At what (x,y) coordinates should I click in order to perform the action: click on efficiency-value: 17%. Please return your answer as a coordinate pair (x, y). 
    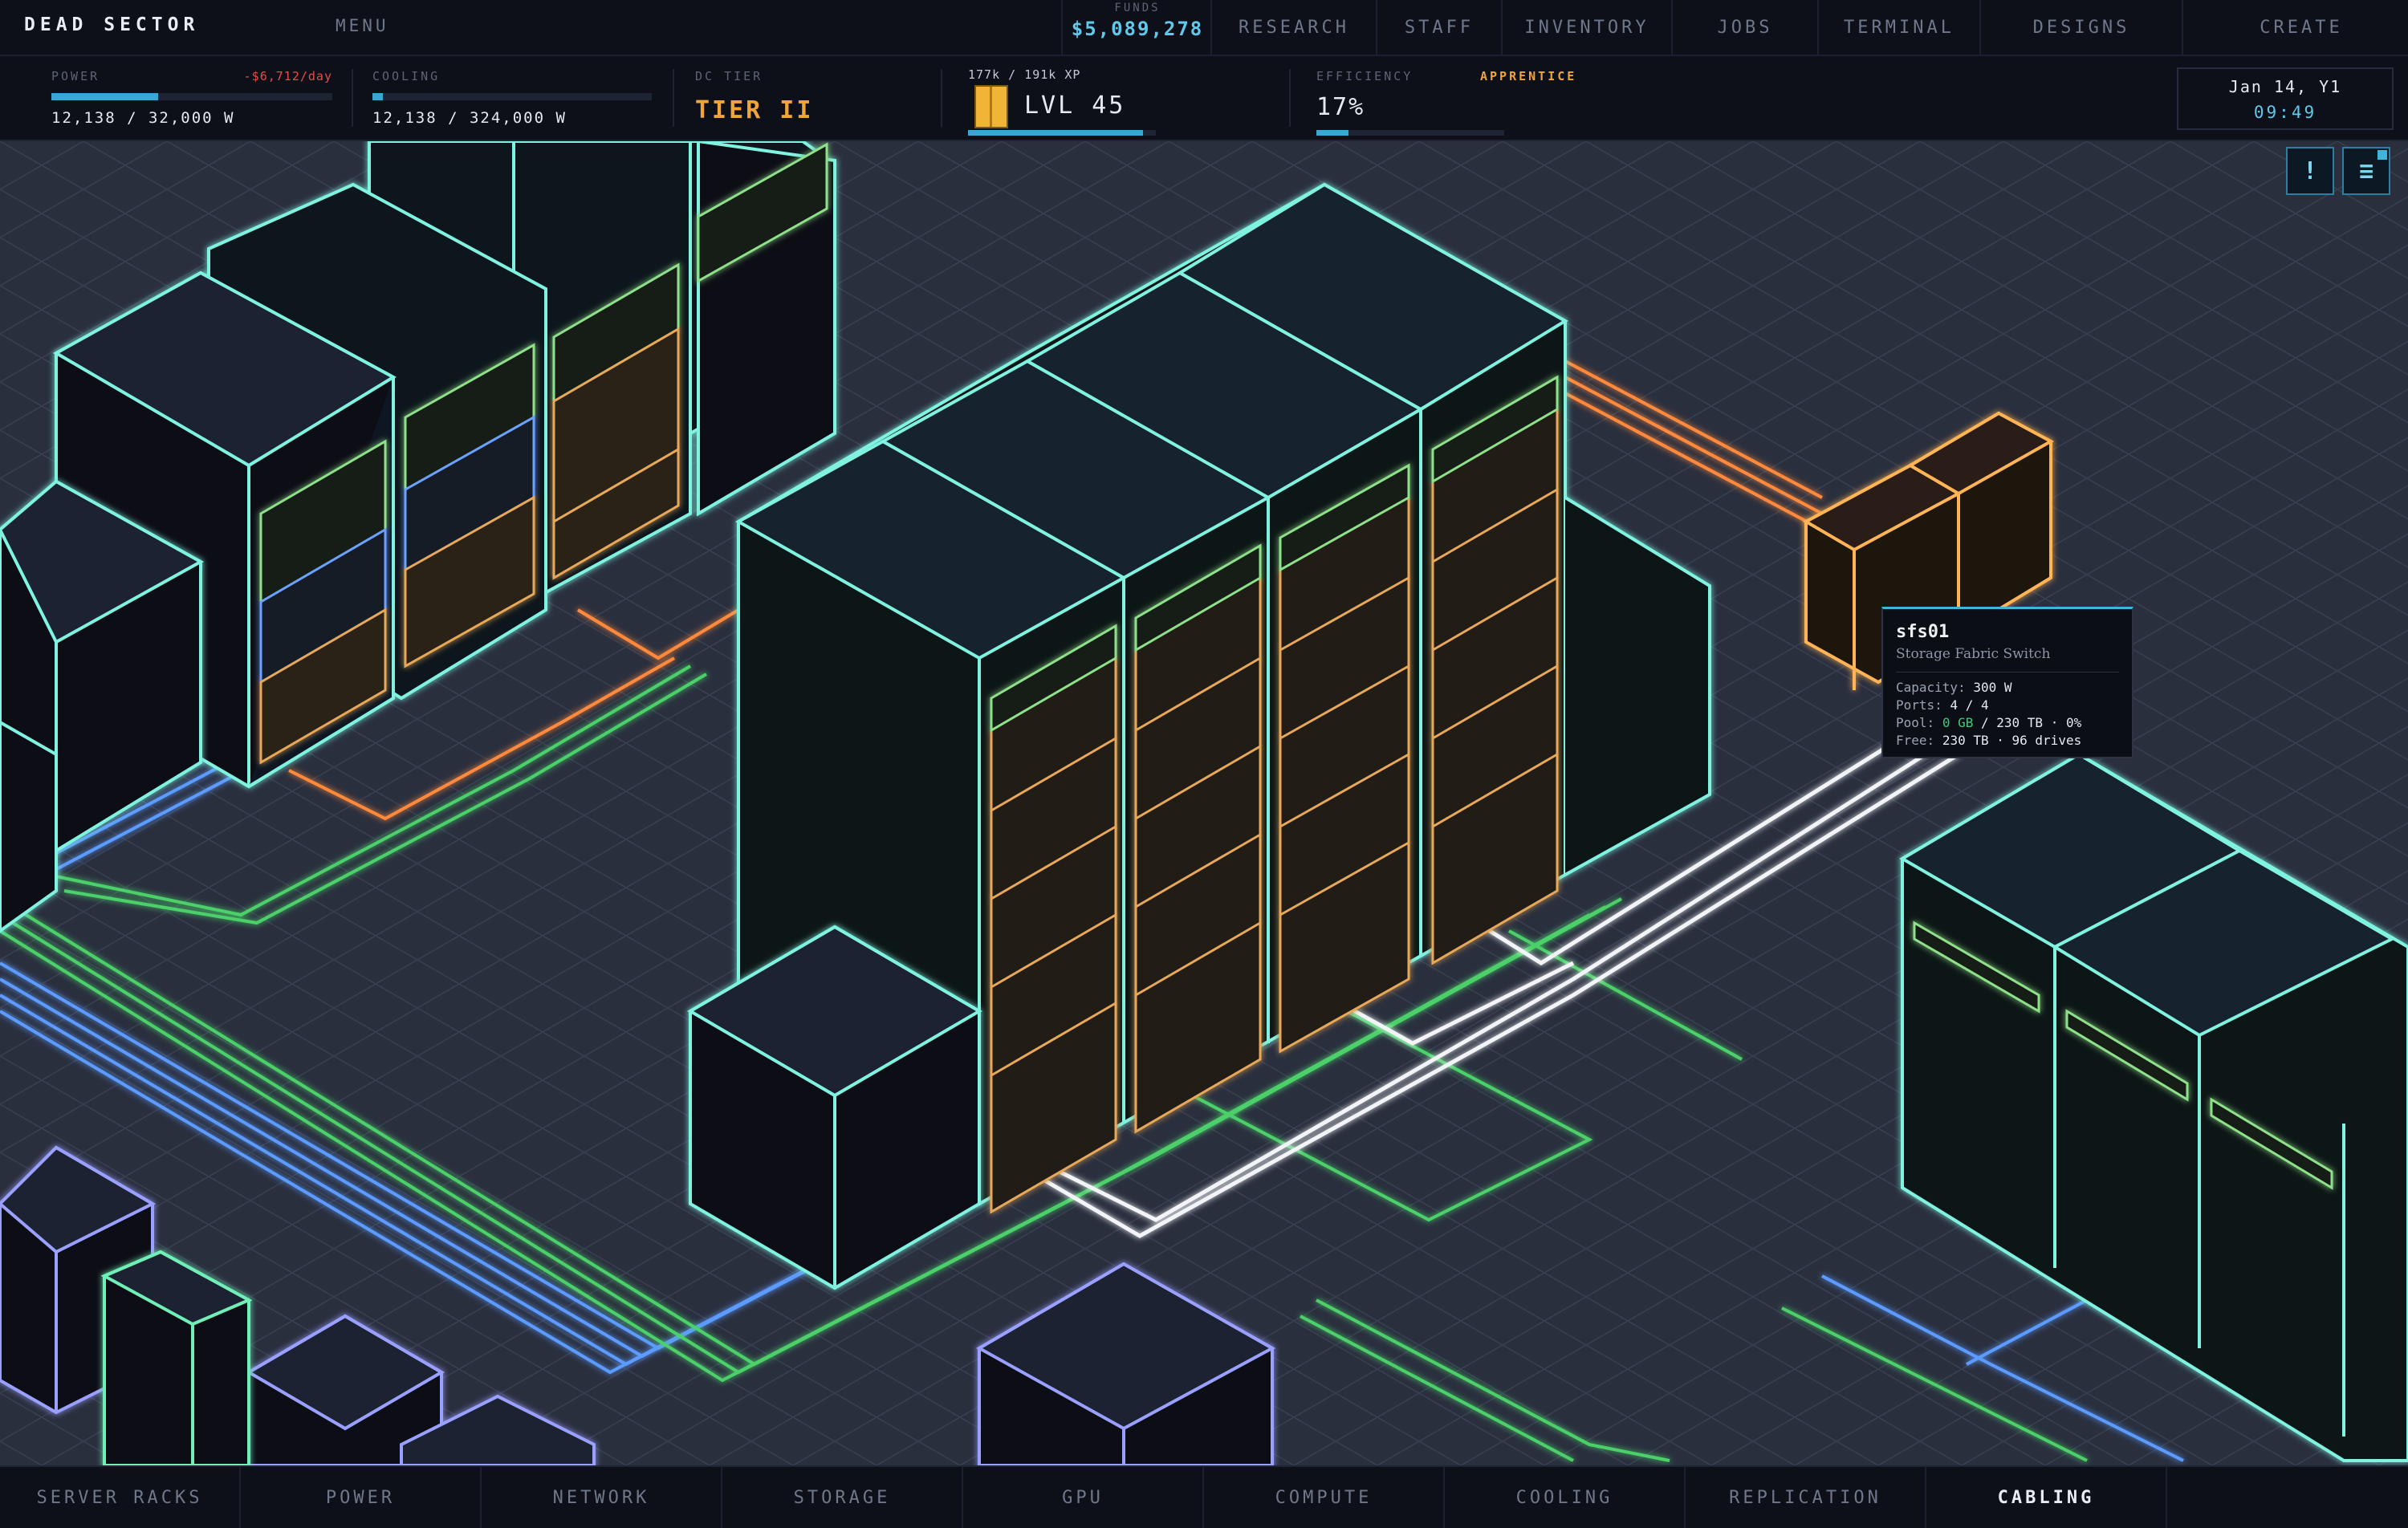
    Looking at the image, I should click on (1340, 107).